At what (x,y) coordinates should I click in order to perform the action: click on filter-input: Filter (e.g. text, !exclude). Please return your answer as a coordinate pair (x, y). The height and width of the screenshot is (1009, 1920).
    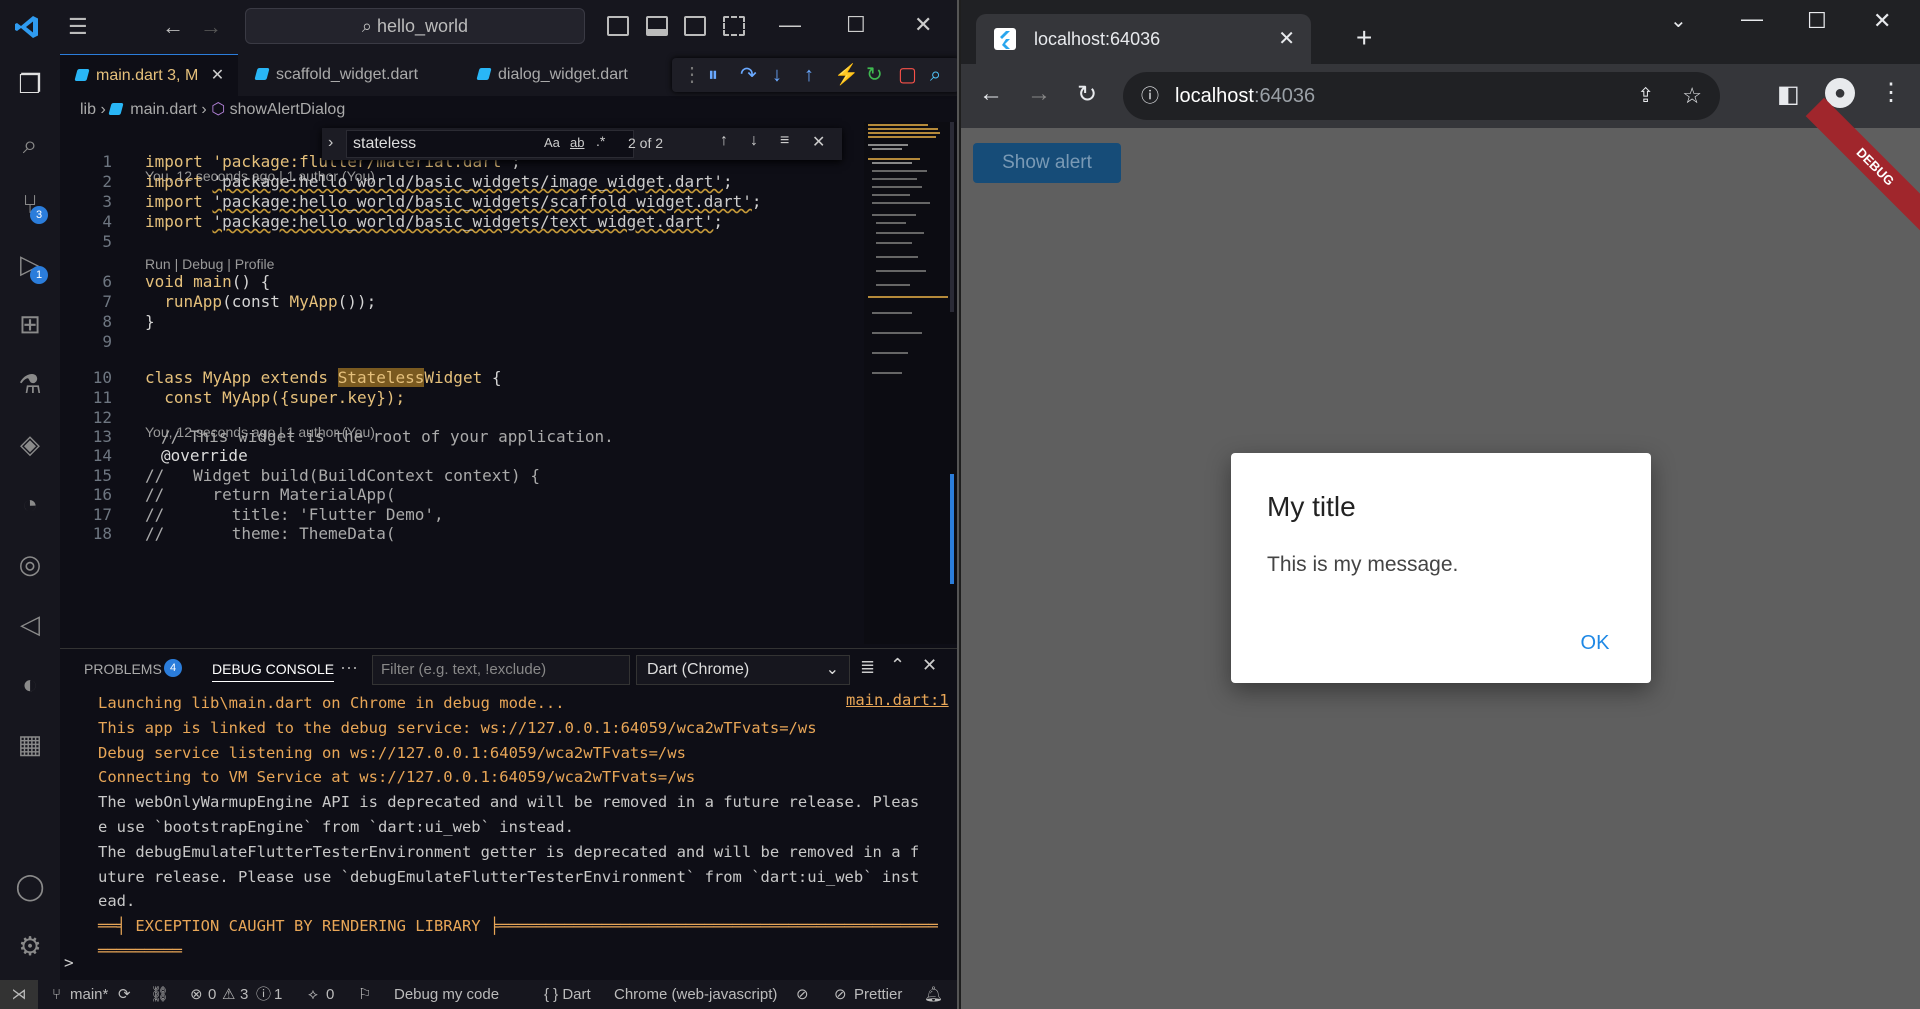
    Looking at the image, I should click on (501, 670).